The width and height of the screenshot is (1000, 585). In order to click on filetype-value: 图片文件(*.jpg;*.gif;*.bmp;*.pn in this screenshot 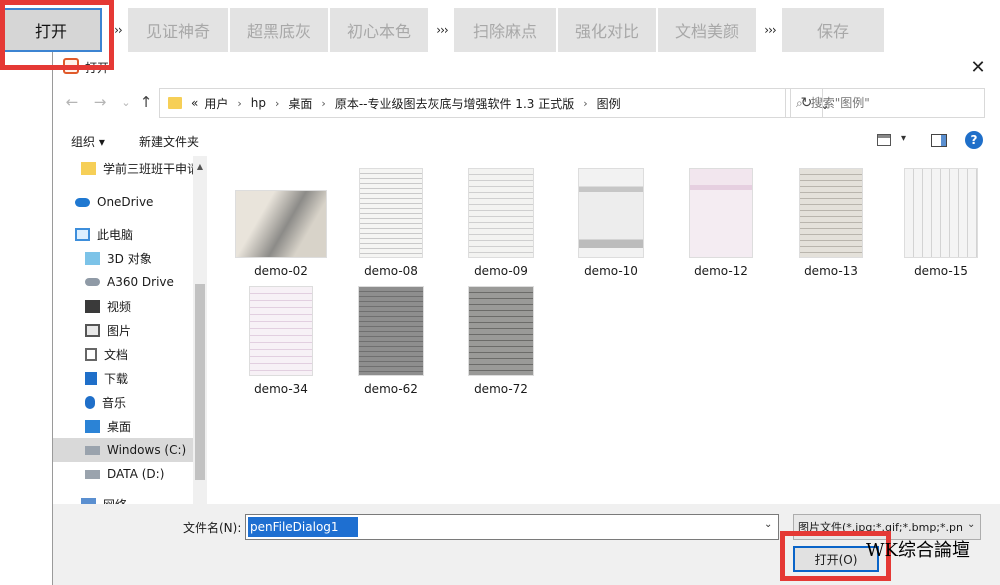, I will do `click(880, 527)`.